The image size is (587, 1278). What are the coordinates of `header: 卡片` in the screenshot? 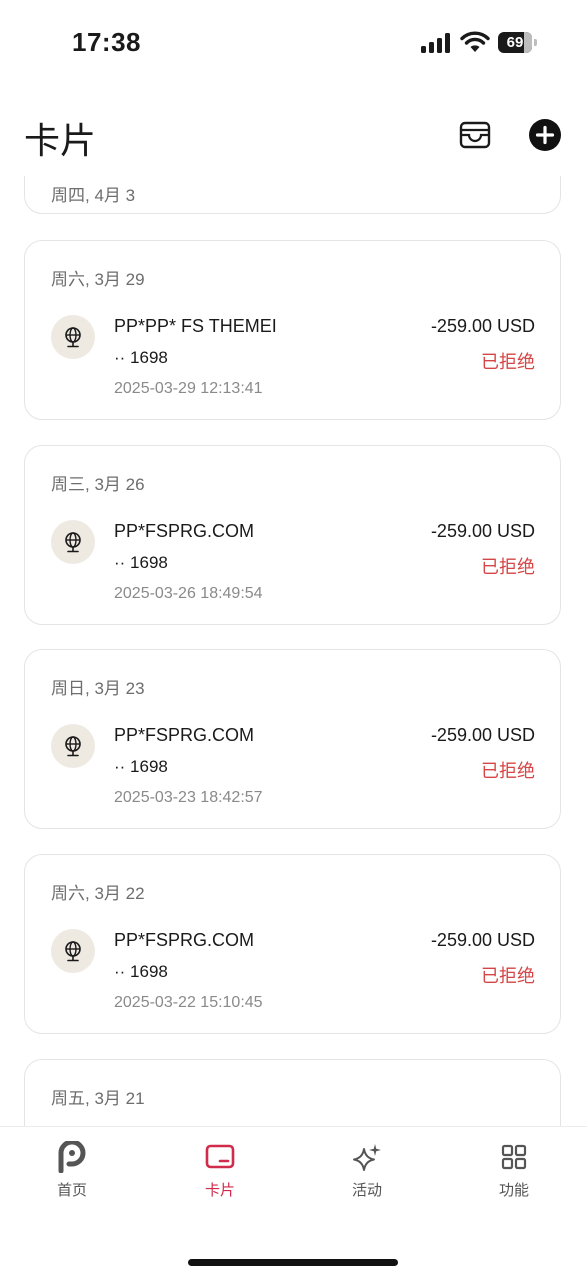 It's located at (293, 135).